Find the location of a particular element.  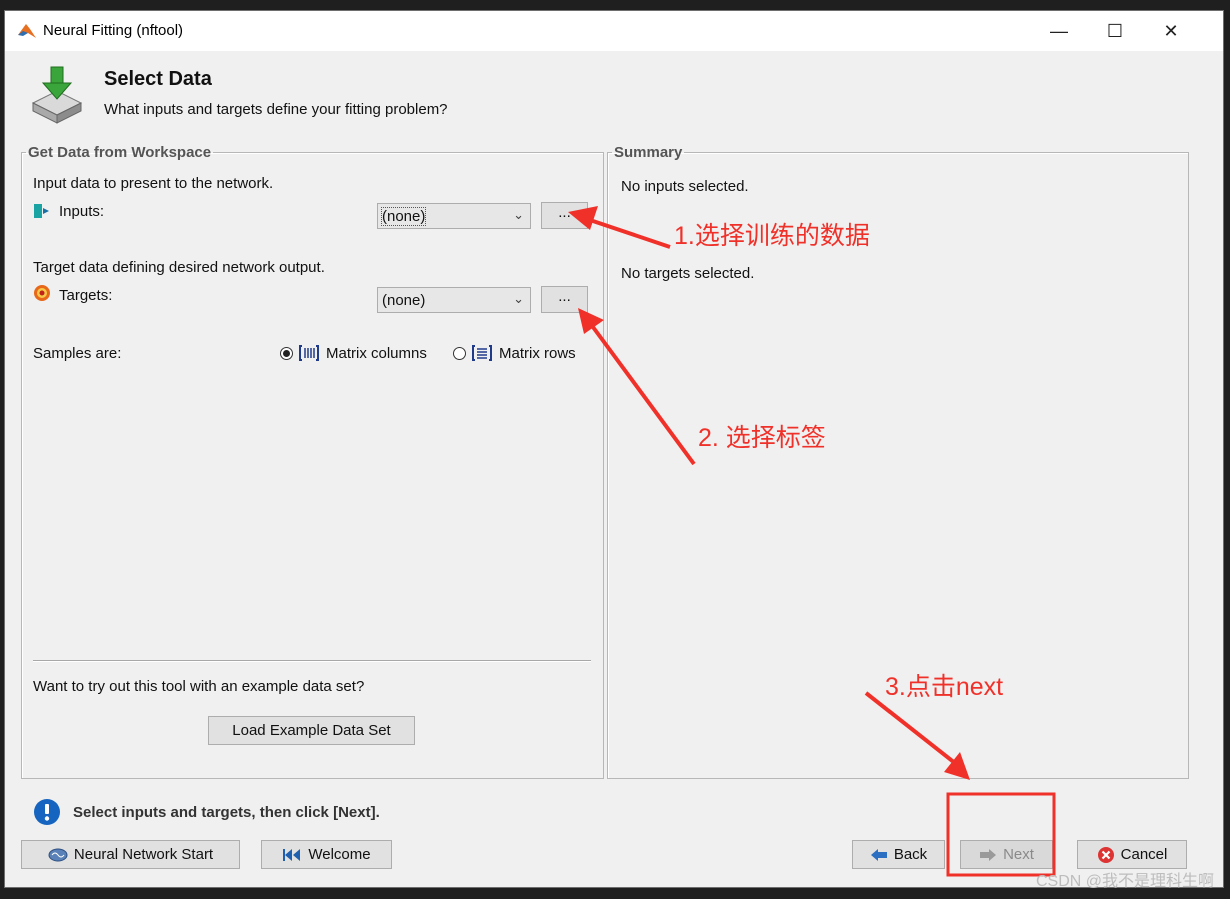

annotation-step2: 2. 选择标签 is located at coordinates (762, 438).